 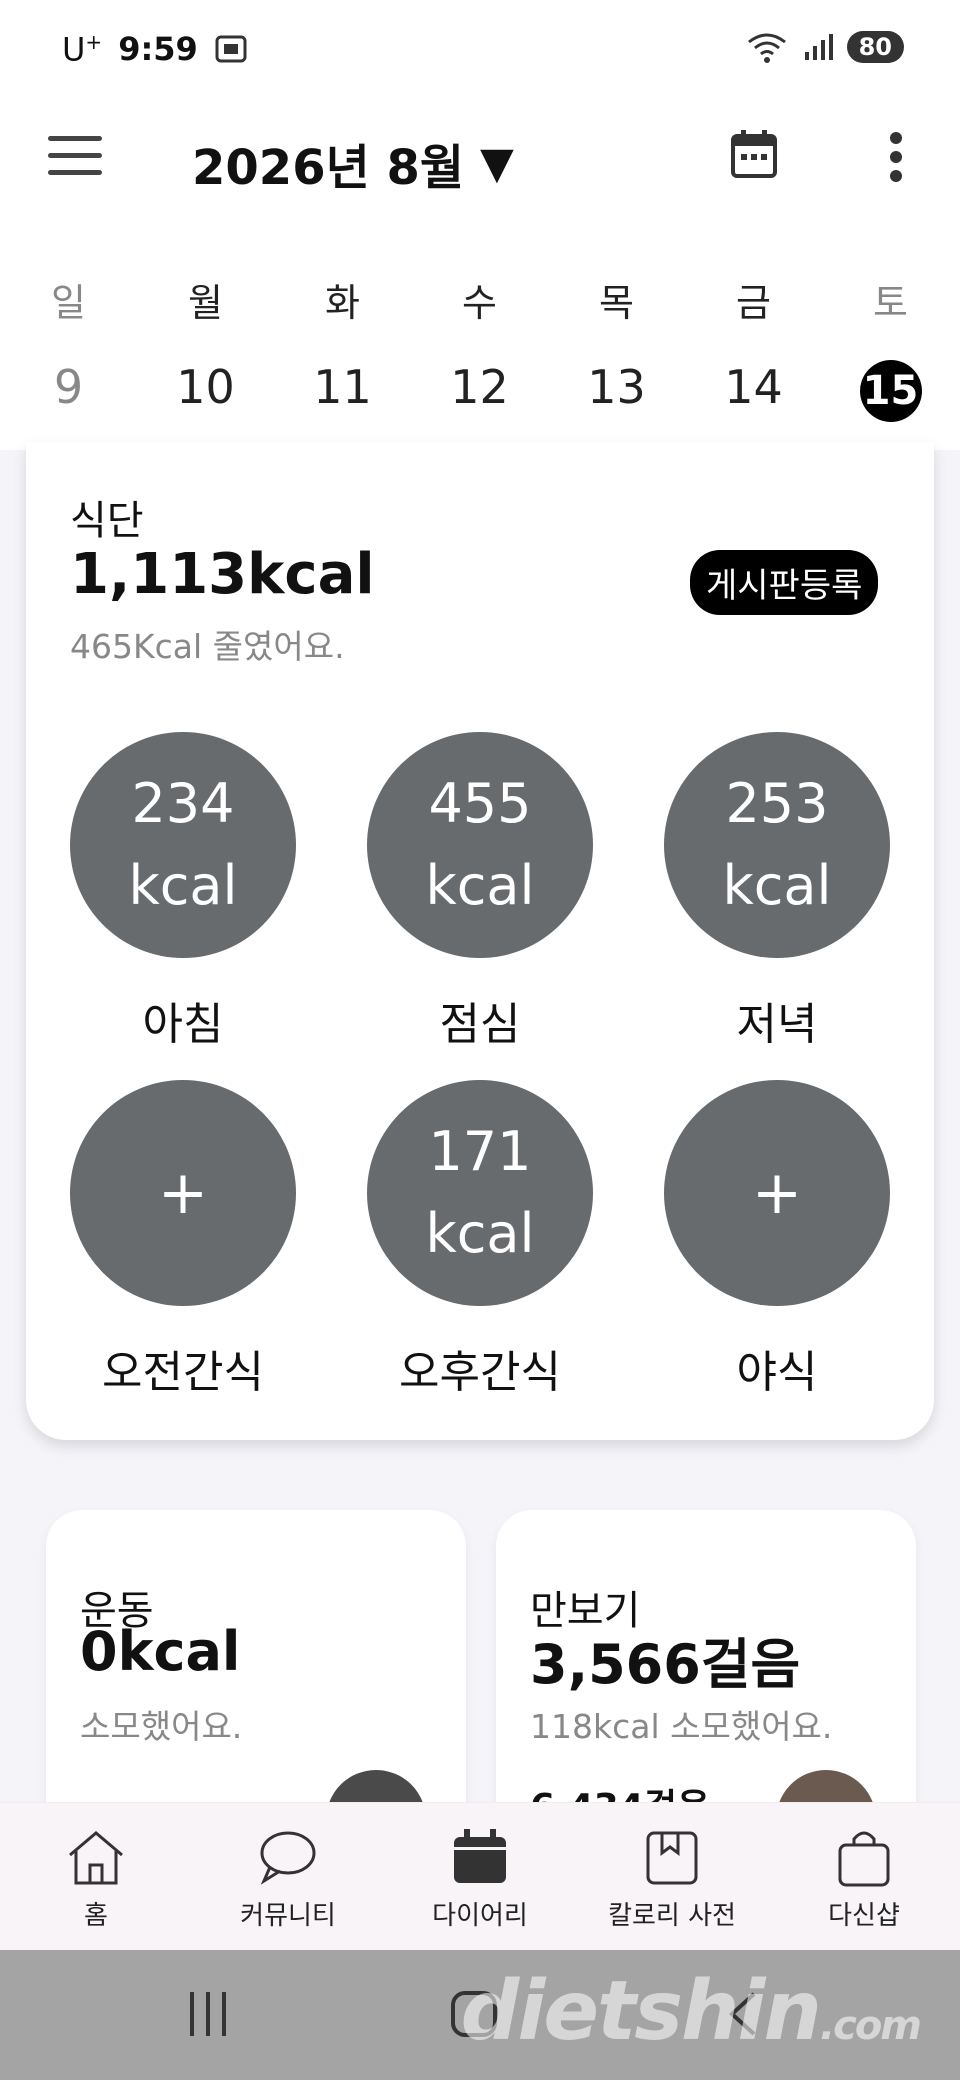 What do you see at coordinates (205, 303) in the screenshot?
I see `weekday-label: 월` at bounding box center [205, 303].